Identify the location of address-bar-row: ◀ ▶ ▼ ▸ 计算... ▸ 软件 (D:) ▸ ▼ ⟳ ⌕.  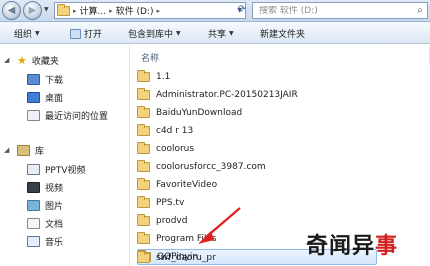
(215, 11).